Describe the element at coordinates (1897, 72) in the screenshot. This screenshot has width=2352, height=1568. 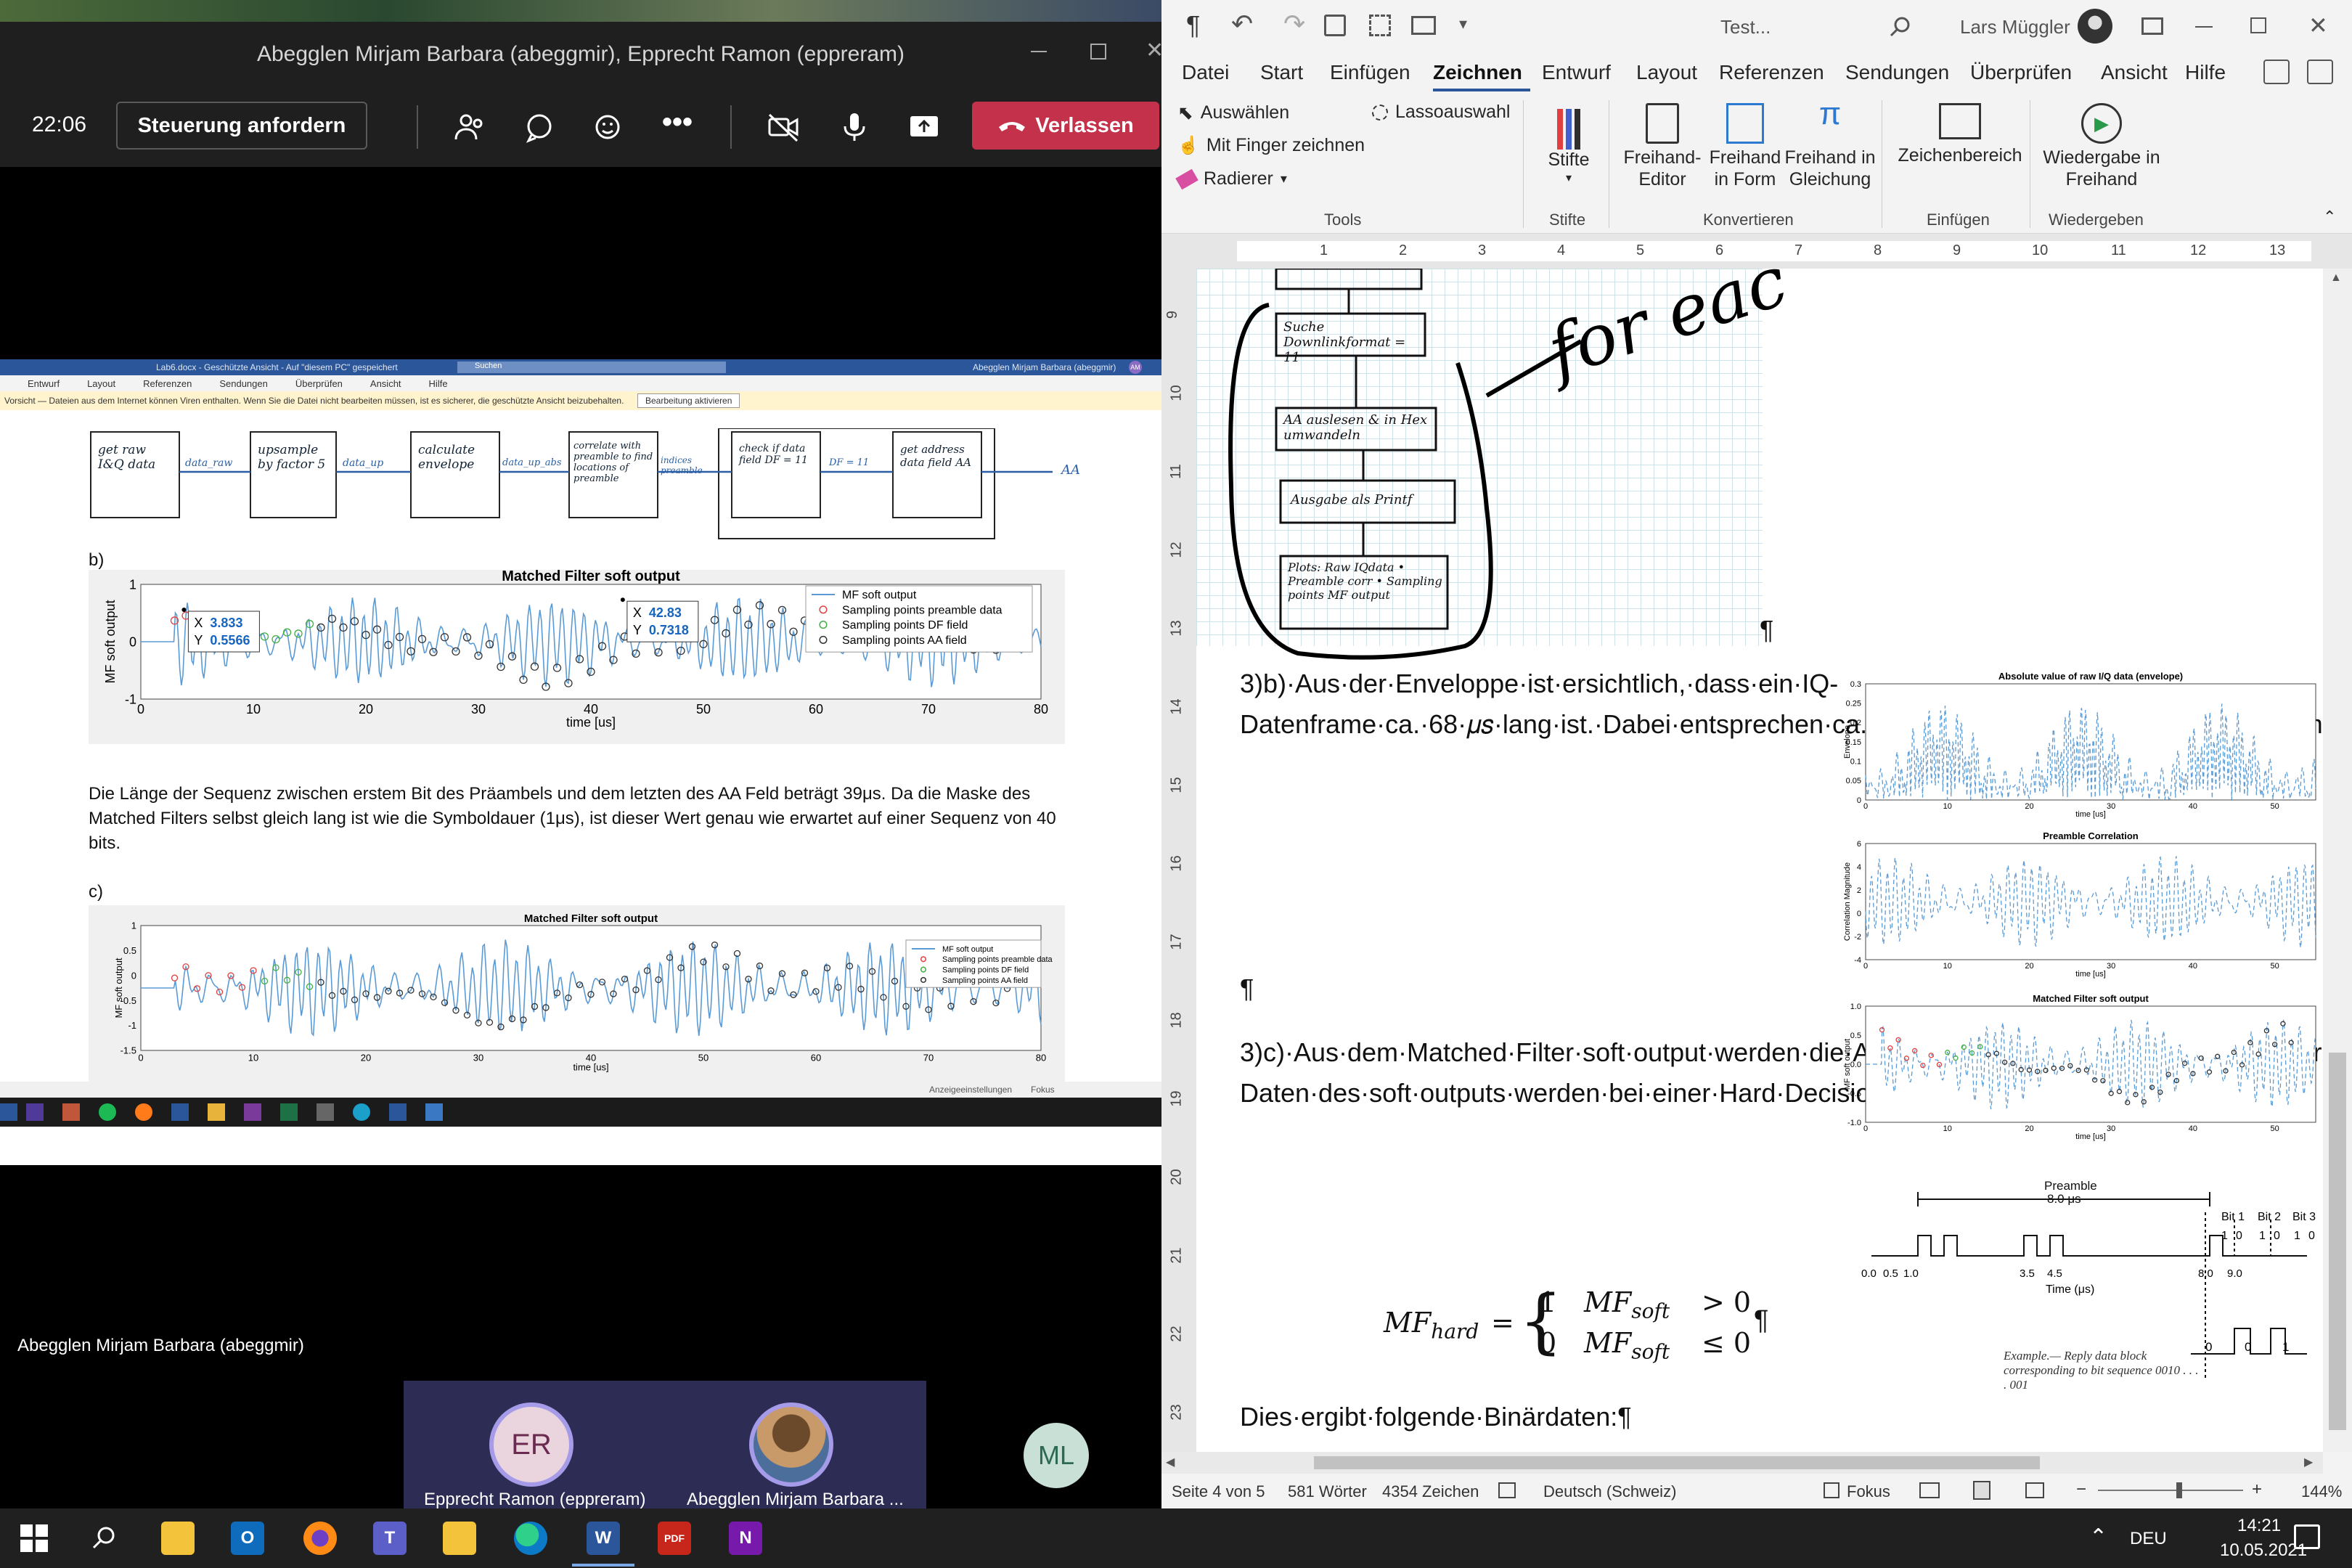
I see `tab-sendungen: Sendungen` at that location.